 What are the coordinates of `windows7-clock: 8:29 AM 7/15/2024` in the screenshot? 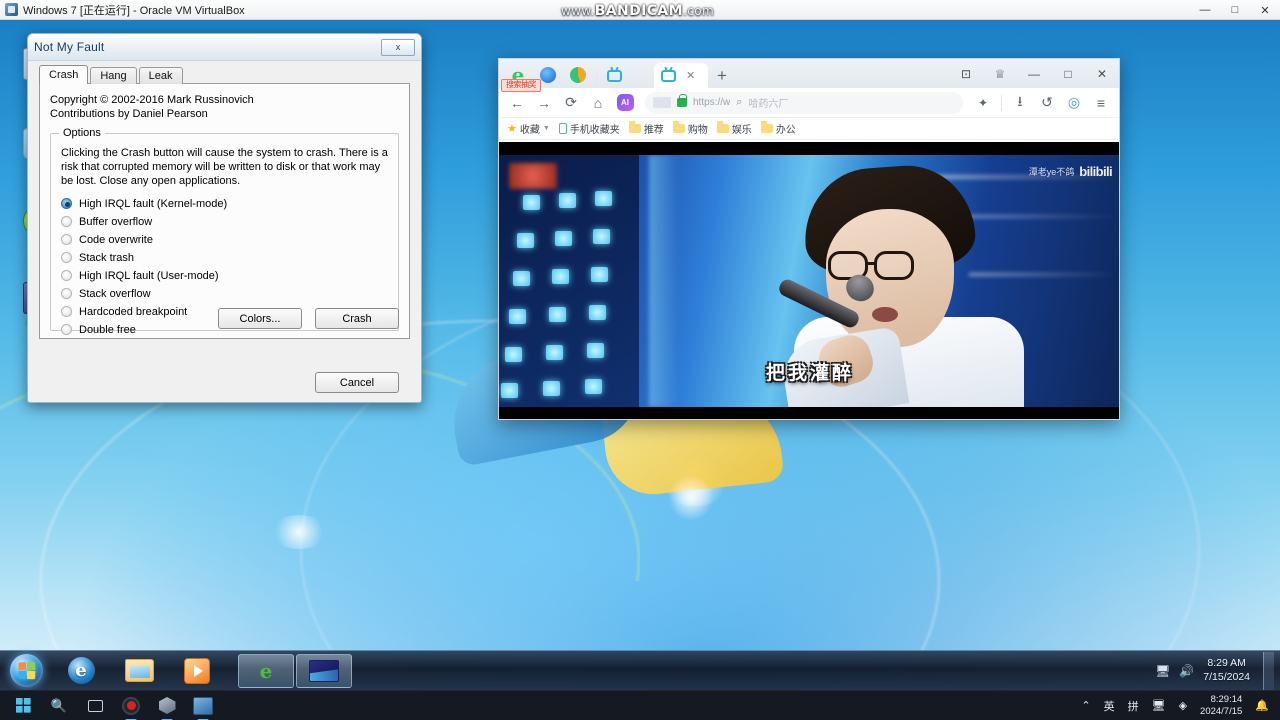 It's located at (1226, 670).